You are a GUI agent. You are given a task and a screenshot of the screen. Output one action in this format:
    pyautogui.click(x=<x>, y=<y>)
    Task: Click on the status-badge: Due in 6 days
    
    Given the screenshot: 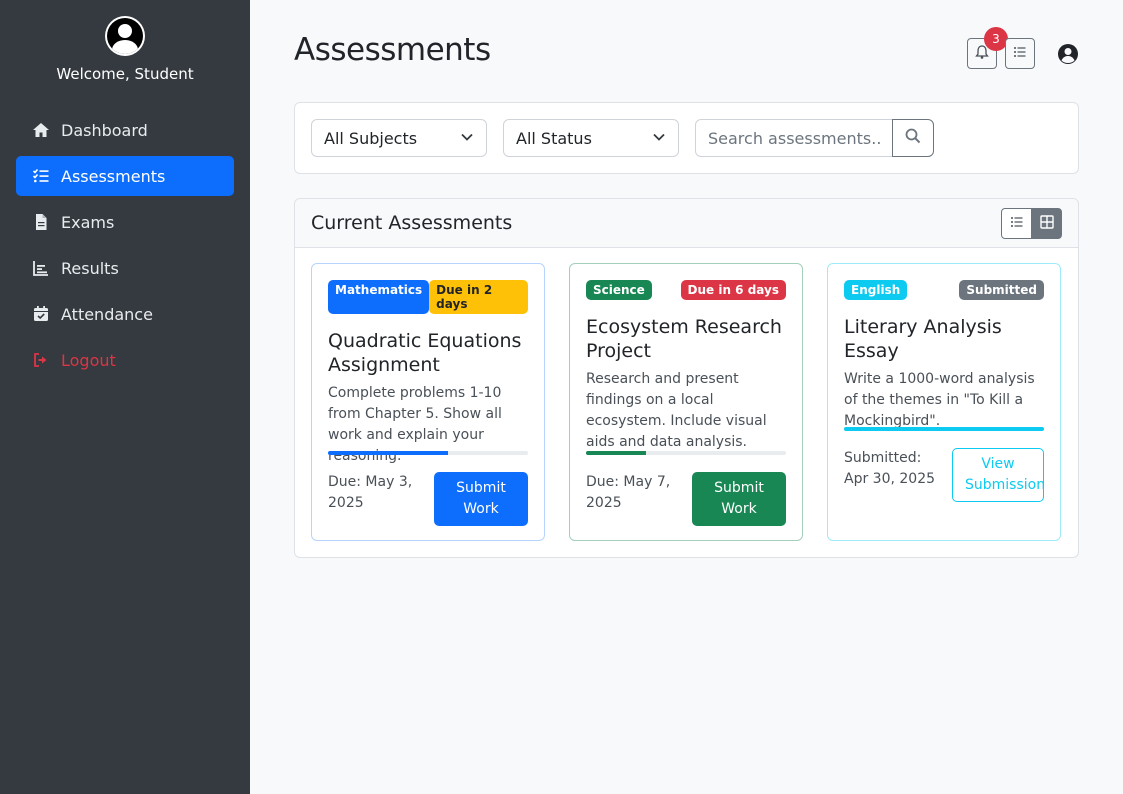 What is the action you would take?
    pyautogui.click(x=733, y=290)
    